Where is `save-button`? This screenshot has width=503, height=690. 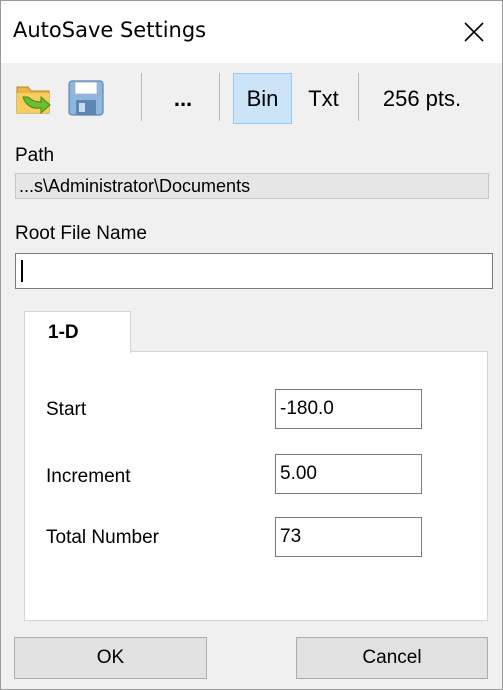 save-button is located at coordinates (86, 98).